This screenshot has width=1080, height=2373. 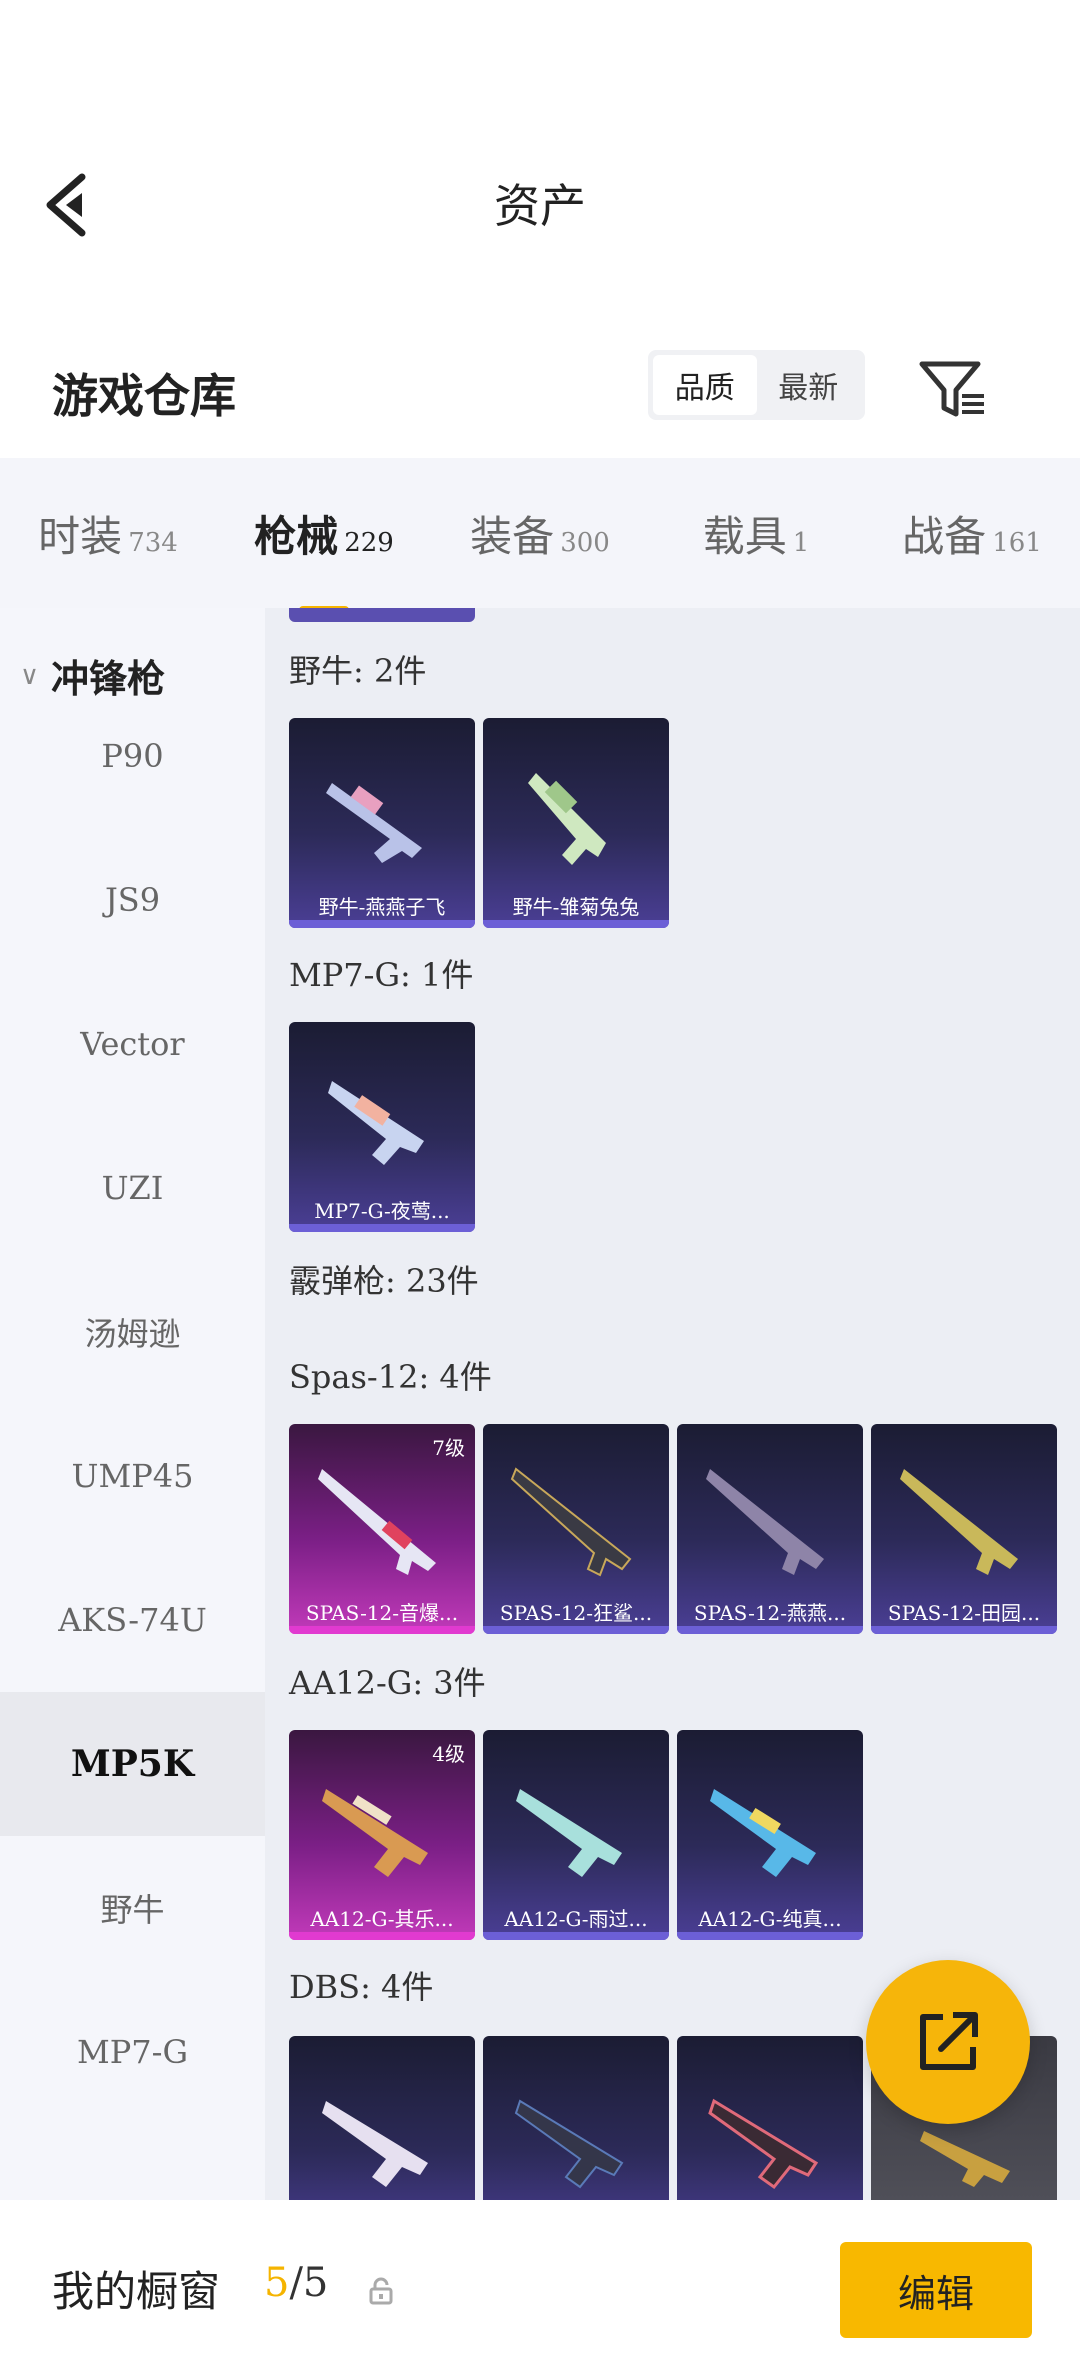 I want to click on tab-equipment: 装备 300, so click(x=540, y=533).